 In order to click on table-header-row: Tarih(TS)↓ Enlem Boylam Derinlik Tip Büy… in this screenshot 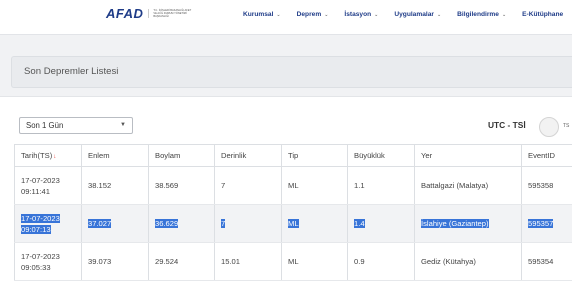, I will do `click(293, 155)`.